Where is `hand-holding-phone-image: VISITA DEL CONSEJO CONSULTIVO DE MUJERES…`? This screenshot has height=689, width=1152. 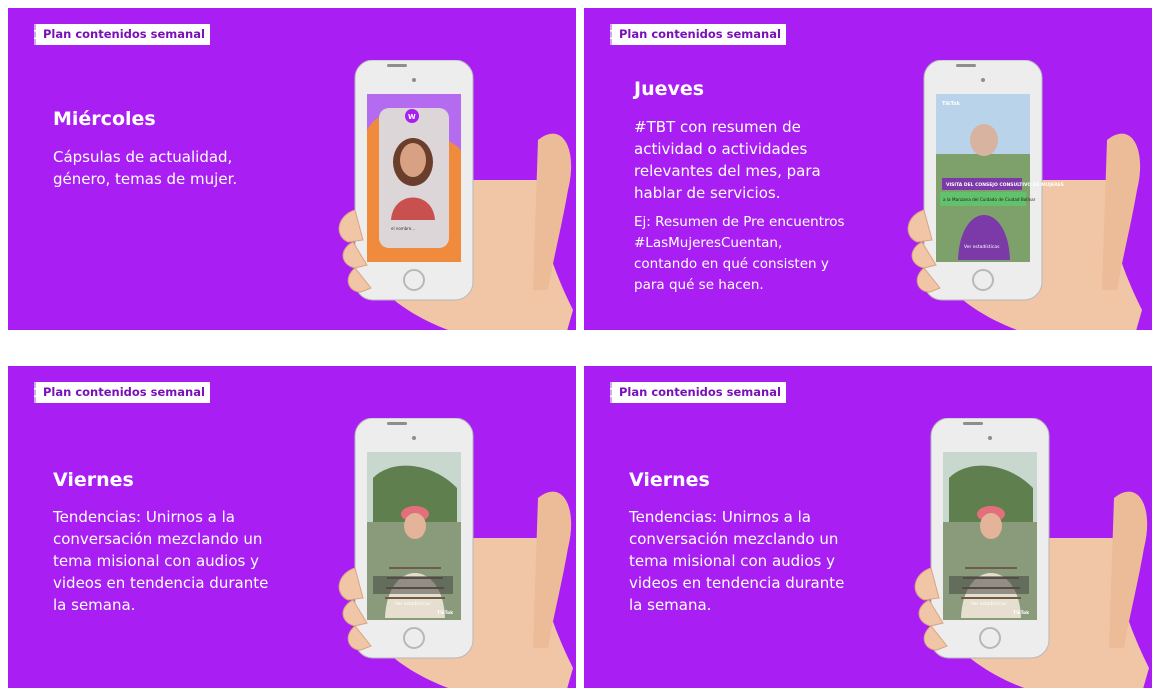 hand-holding-phone-image: VISITA DEL CONSEJO CONSULTIVO DE MUJERES… is located at coordinates (1027, 195).